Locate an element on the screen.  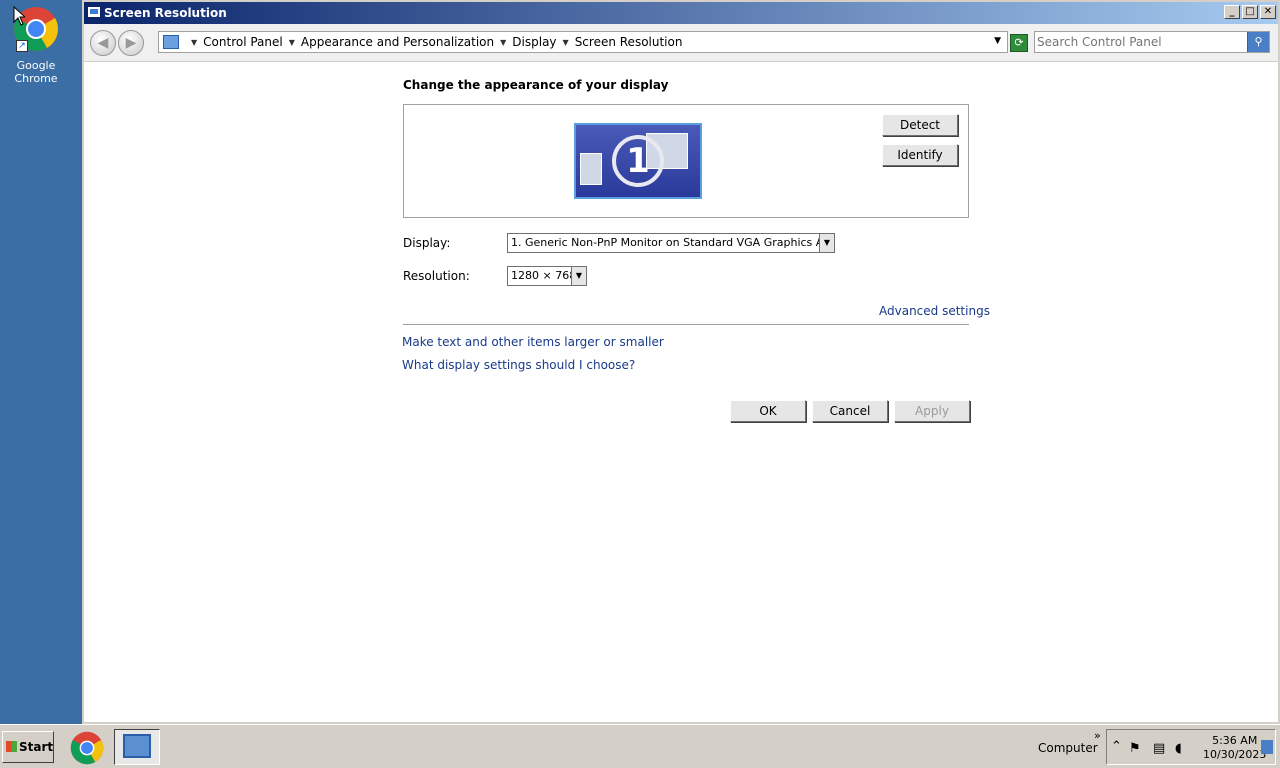
start-label: Start is located at coordinates (36, 747).